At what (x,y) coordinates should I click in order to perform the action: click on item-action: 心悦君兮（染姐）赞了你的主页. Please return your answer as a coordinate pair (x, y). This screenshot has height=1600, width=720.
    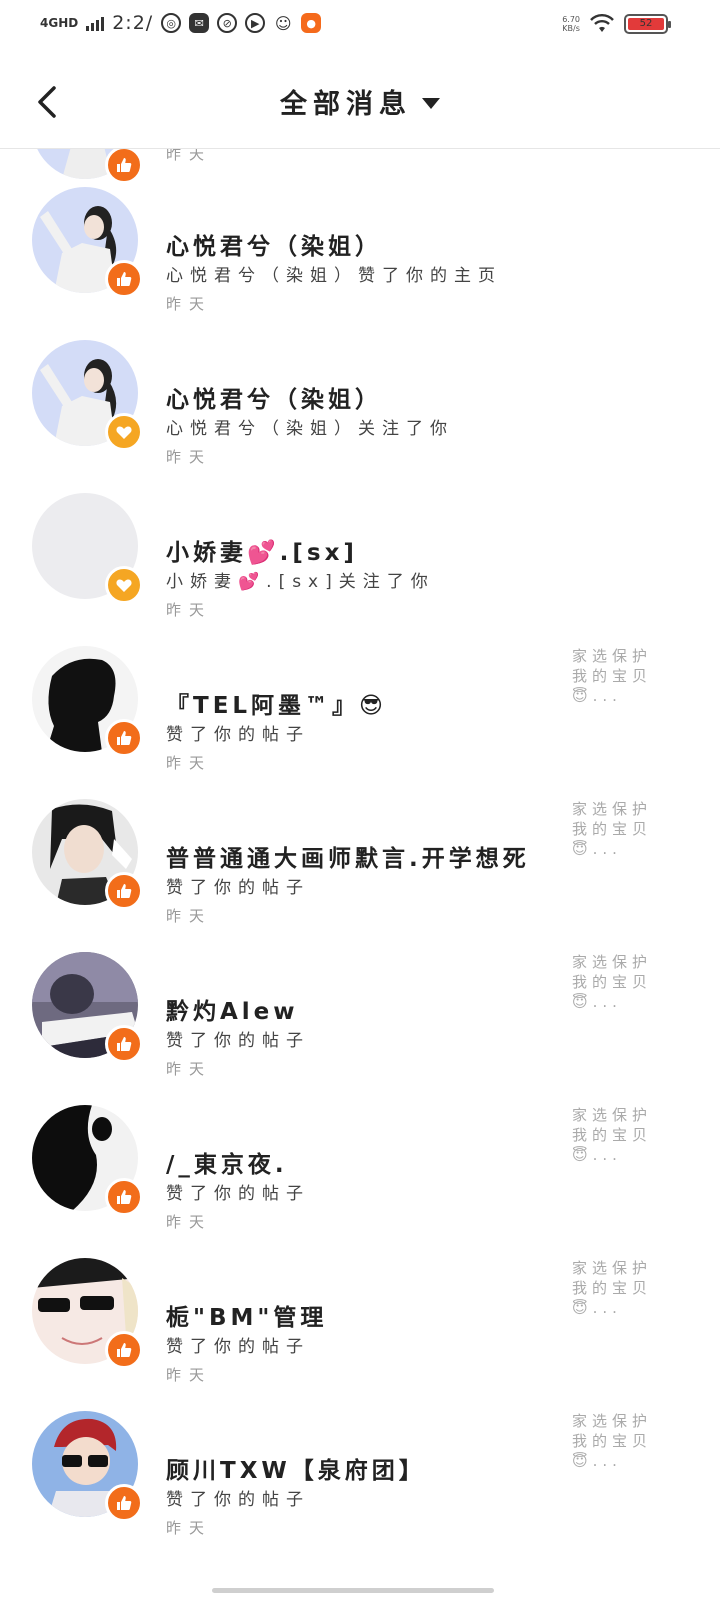
    Looking at the image, I should click on (334, 276).